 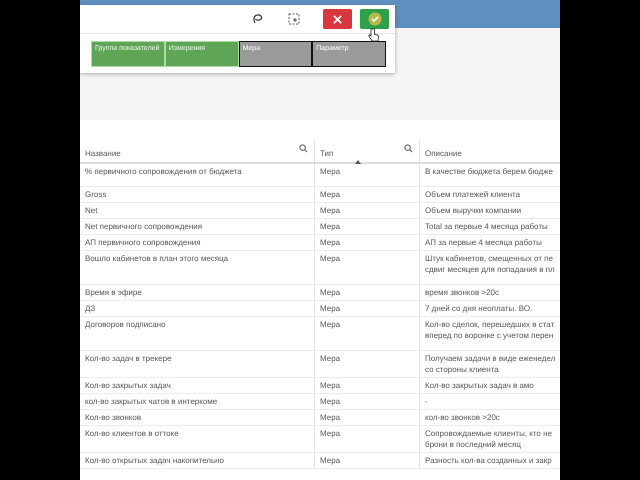 I want to click on sort-icon, so click(x=358, y=162).